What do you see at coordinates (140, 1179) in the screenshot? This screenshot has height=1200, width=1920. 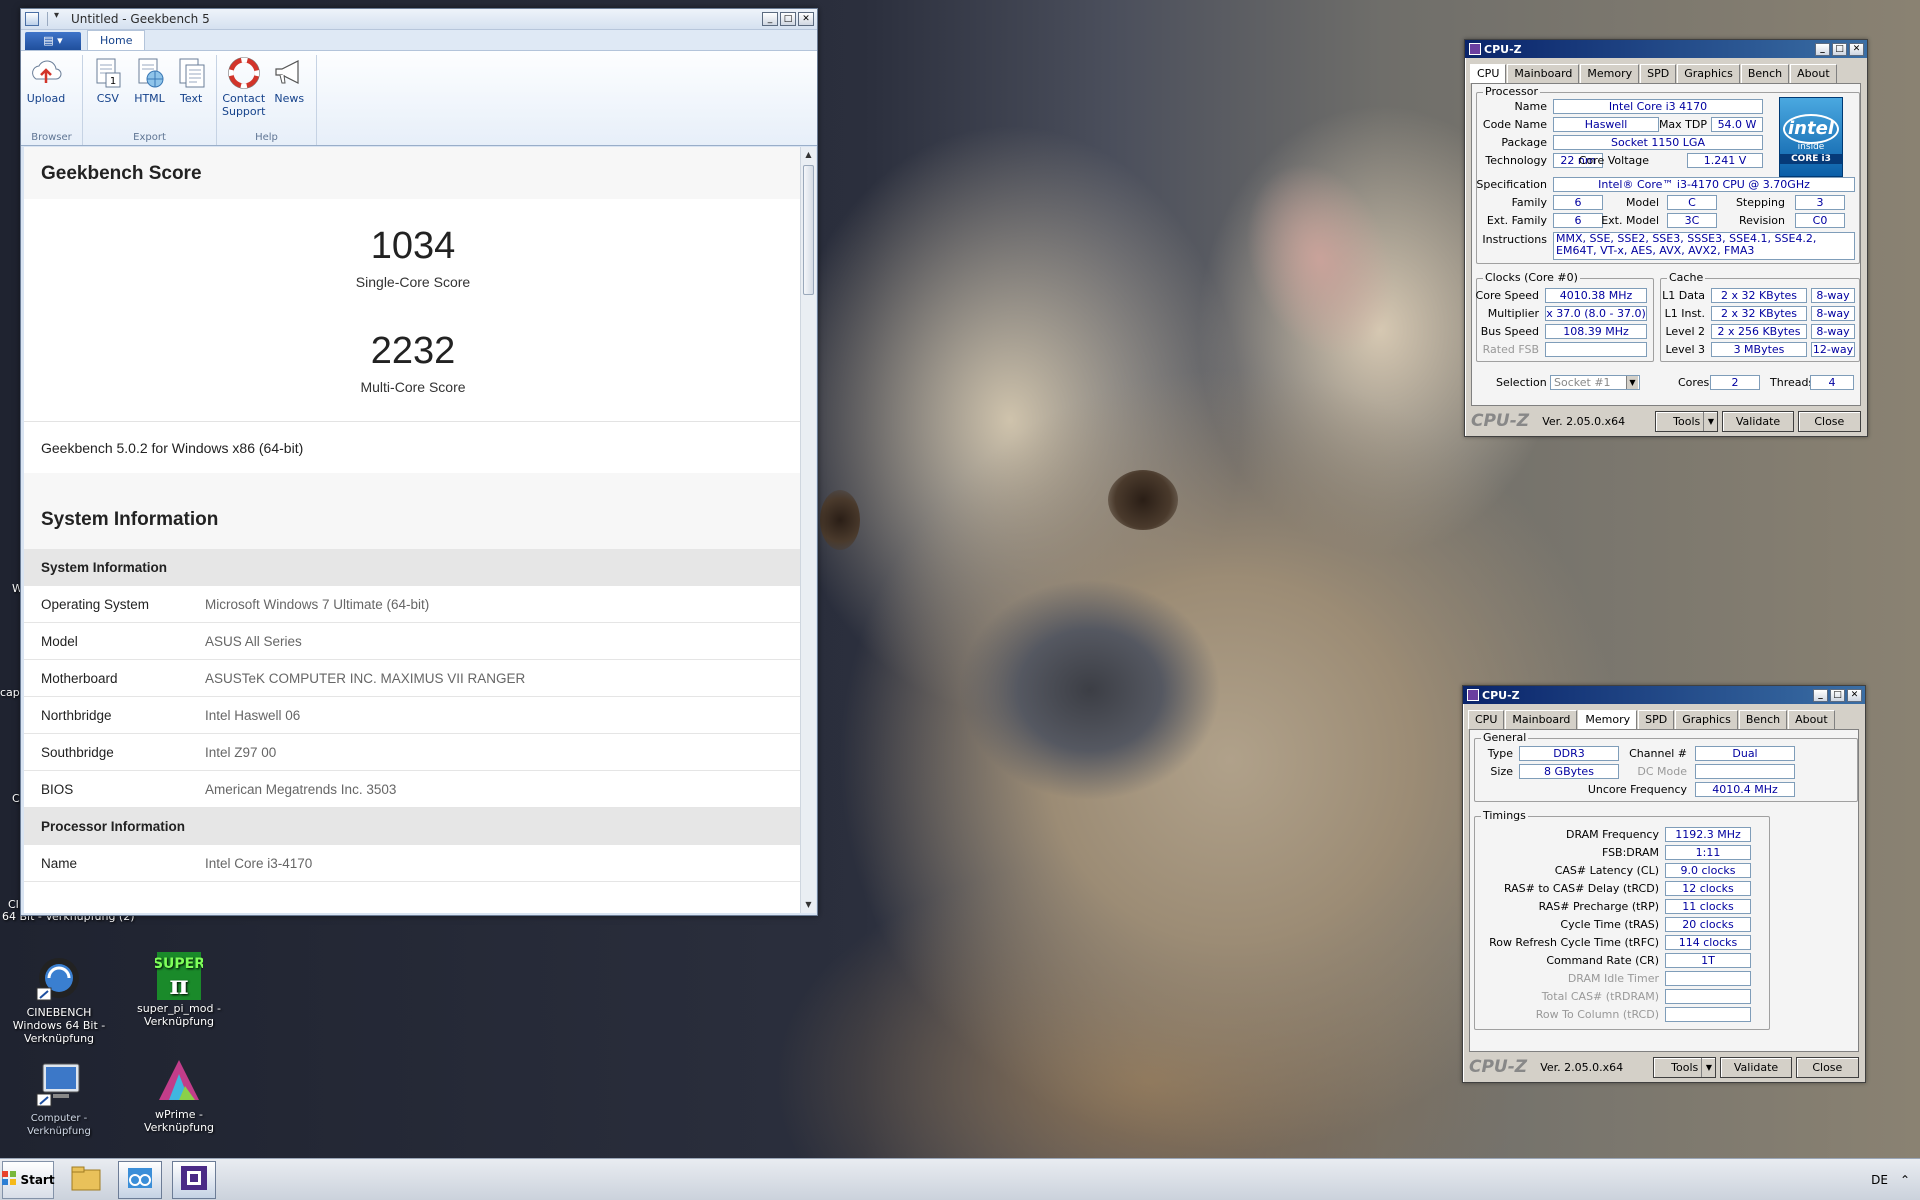 I see `taskbar-geekbench` at bounding box center [140, 1179].